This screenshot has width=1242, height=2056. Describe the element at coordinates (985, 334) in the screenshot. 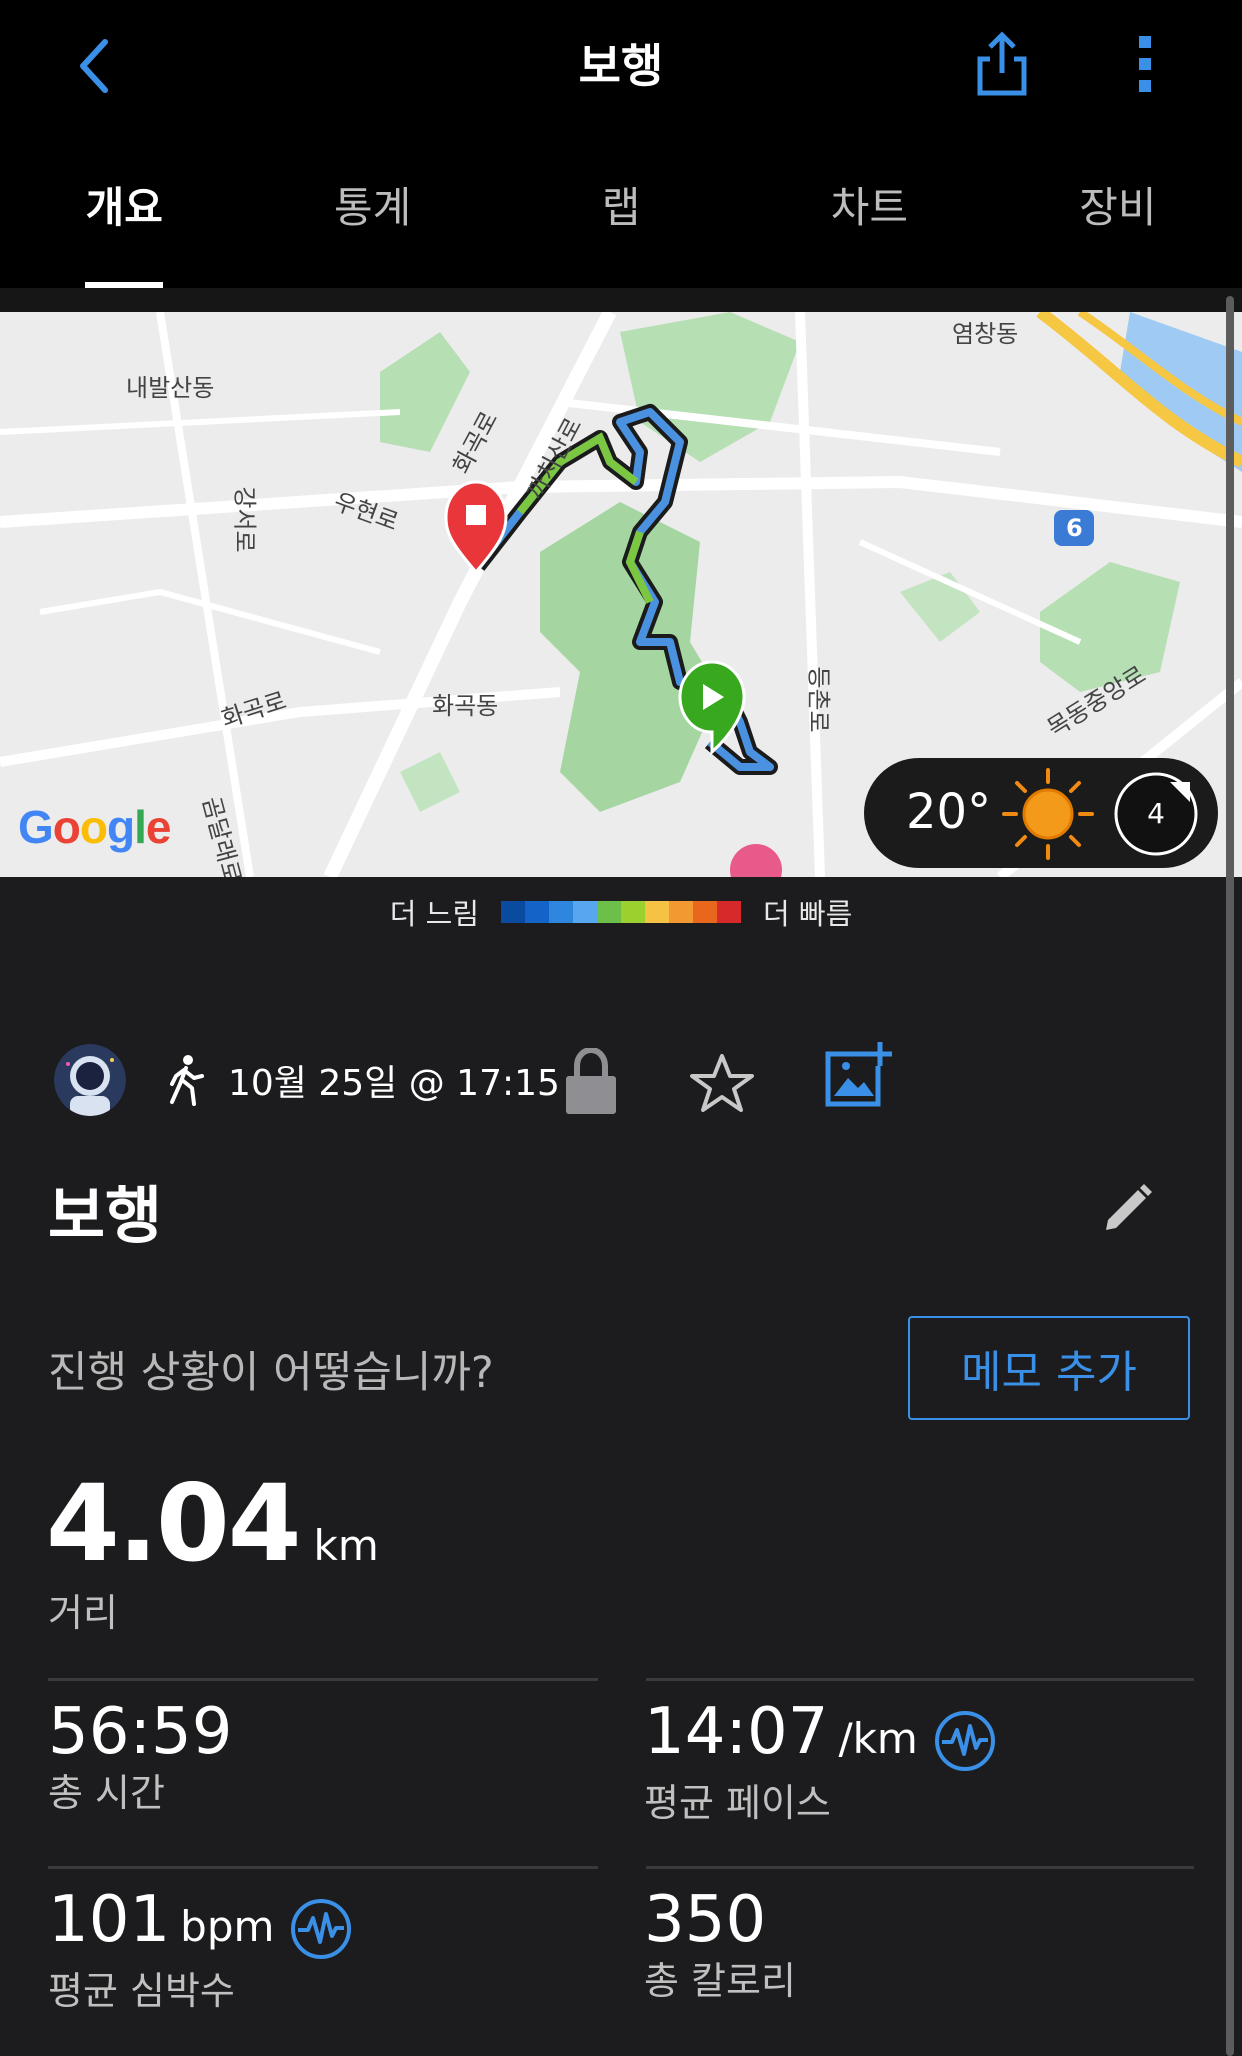

I see `map-label: 염창동` at that location.